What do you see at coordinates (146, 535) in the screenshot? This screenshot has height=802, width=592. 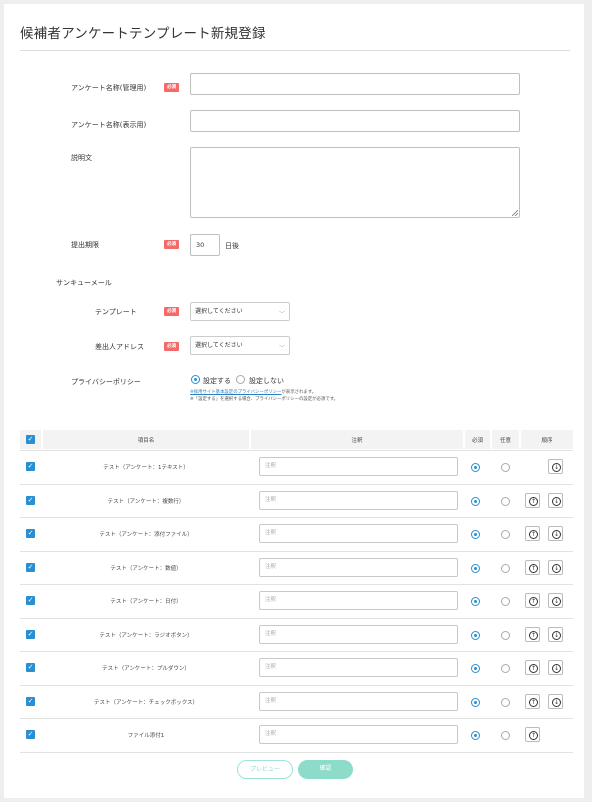 I see `row-item-name: テスト（アンケート：添付ファイル）` at bounding box center [146, 535].